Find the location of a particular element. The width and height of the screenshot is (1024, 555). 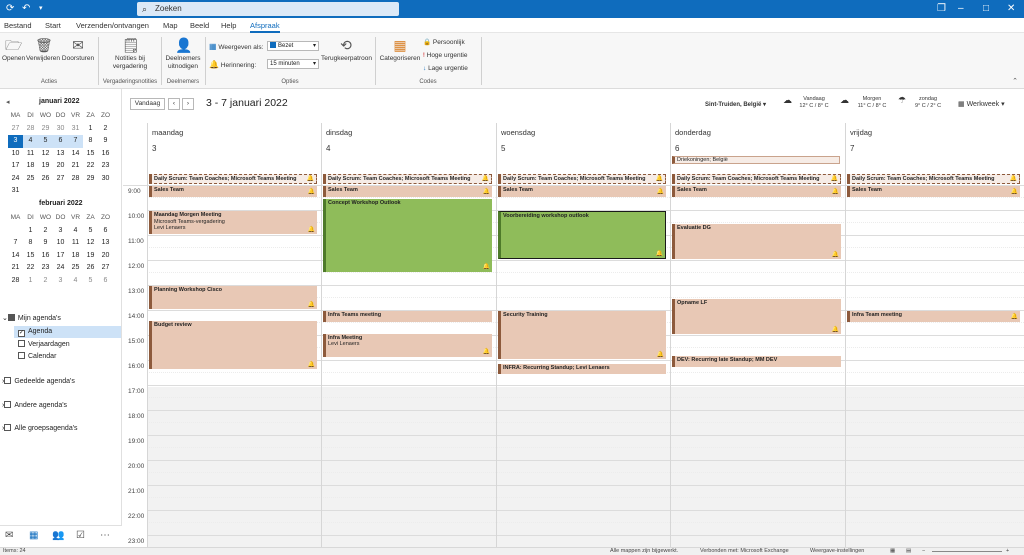

day-cell: 12 is located at coordinates (90, 243).